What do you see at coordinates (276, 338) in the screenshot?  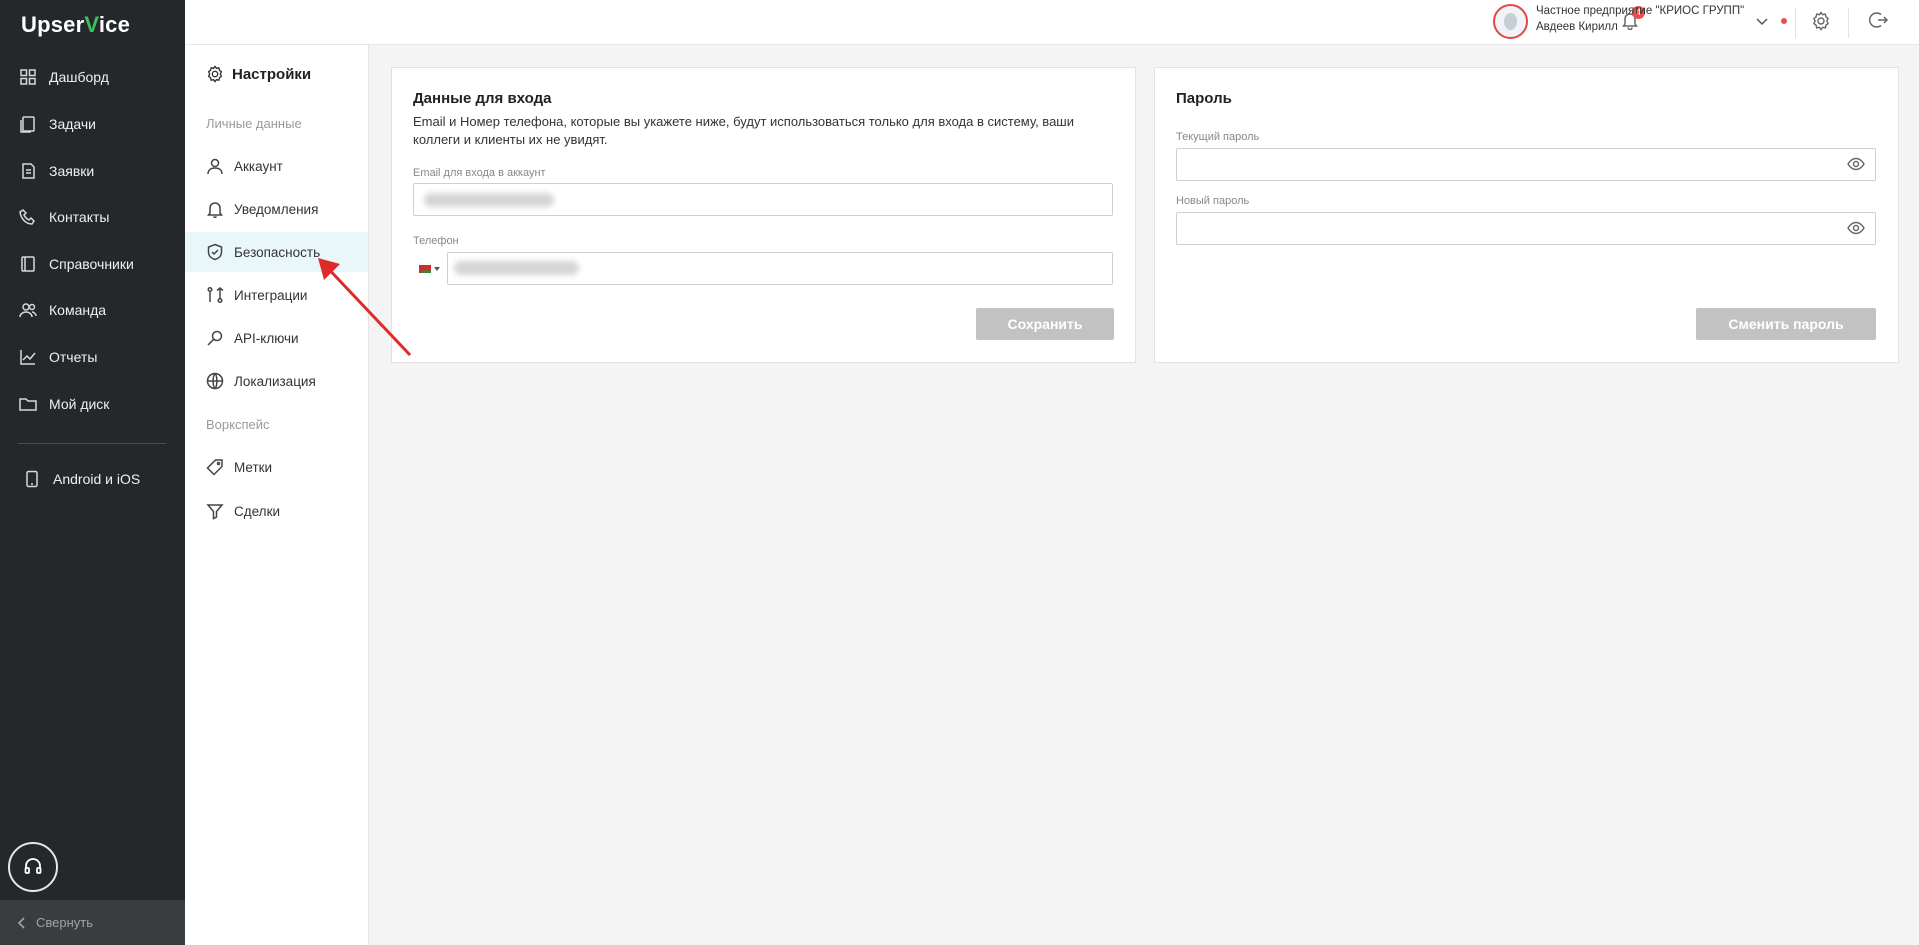 I see `settings-item-api-keys: API-ключи` at bounding box center [276, 338].